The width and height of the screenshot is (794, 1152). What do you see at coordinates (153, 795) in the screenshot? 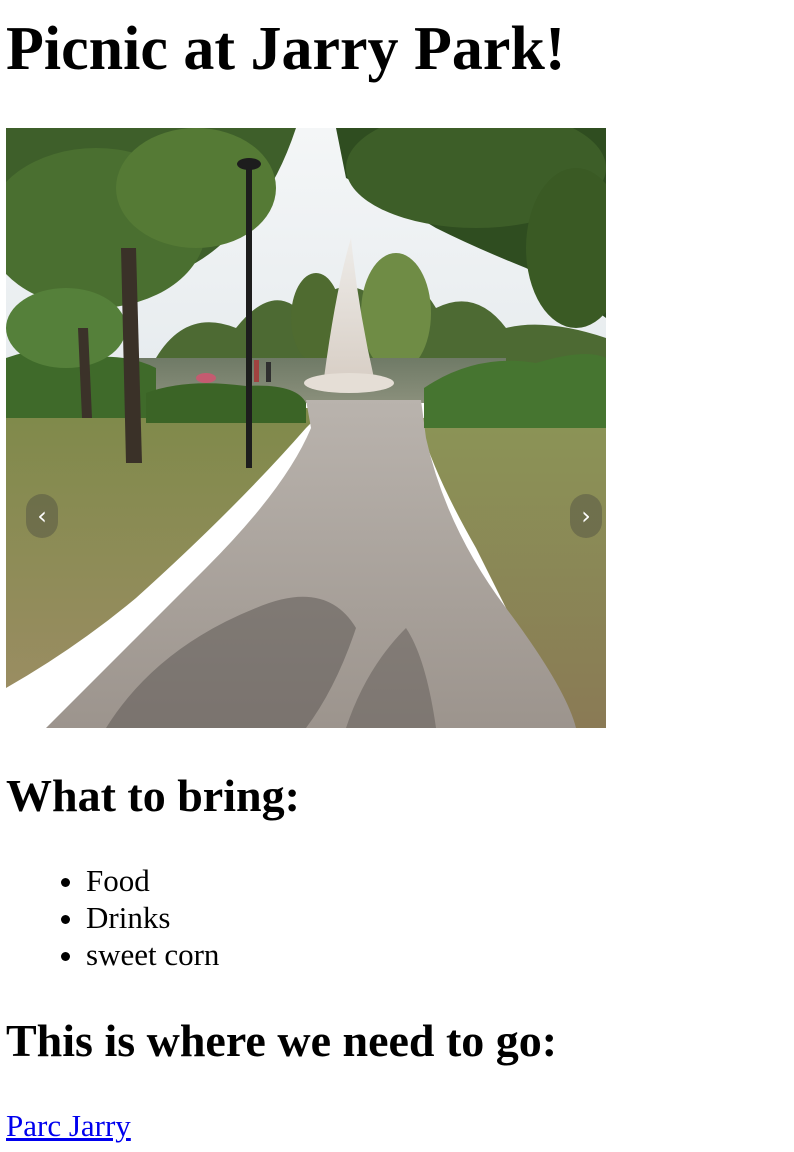
I see `bring-heading: What to bring:` at bounding box center [153, 795].